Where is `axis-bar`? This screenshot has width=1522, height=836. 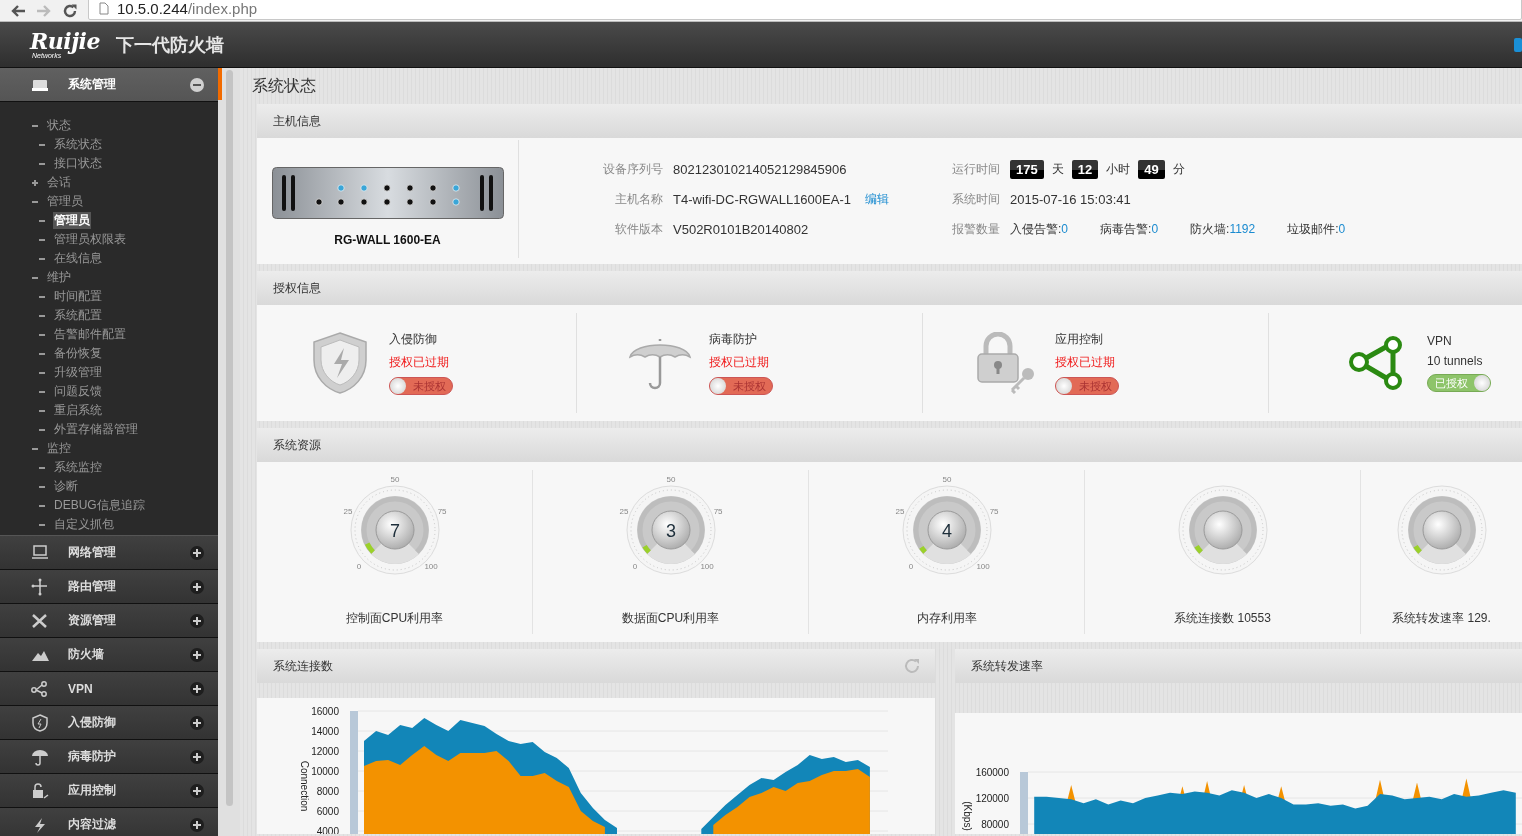 axis-bar is located at coordinates (1024, 803).